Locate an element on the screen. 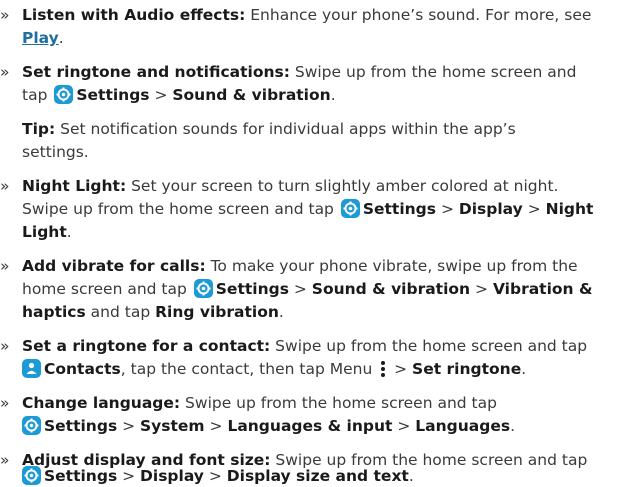 This screenshot has width=618, height=487. item-title: Night Light: is located at coordinates (74, 186).